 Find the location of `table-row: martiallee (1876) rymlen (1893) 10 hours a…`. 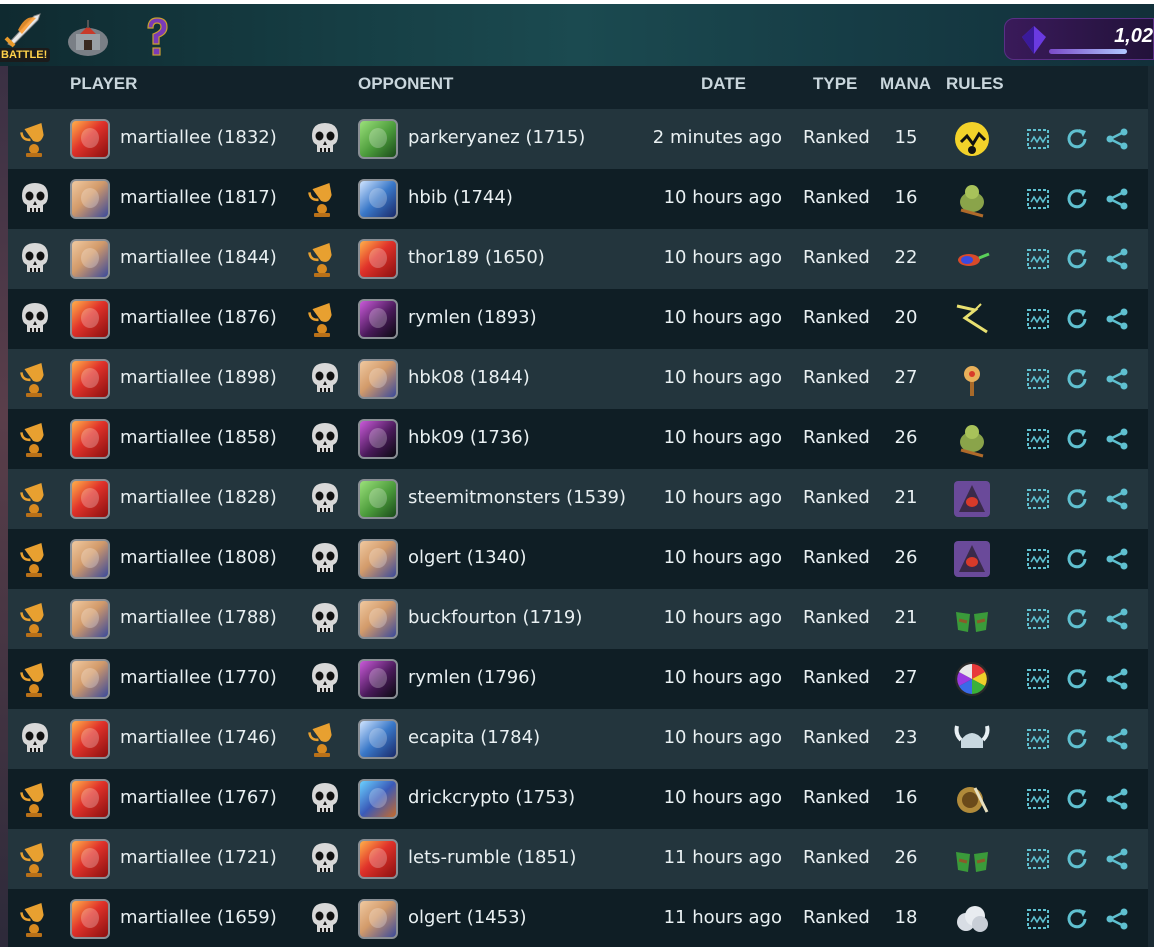

table-row: martiallee (1876) rymlen (1893) 10 hours a… is located at coordinates (578, 319).